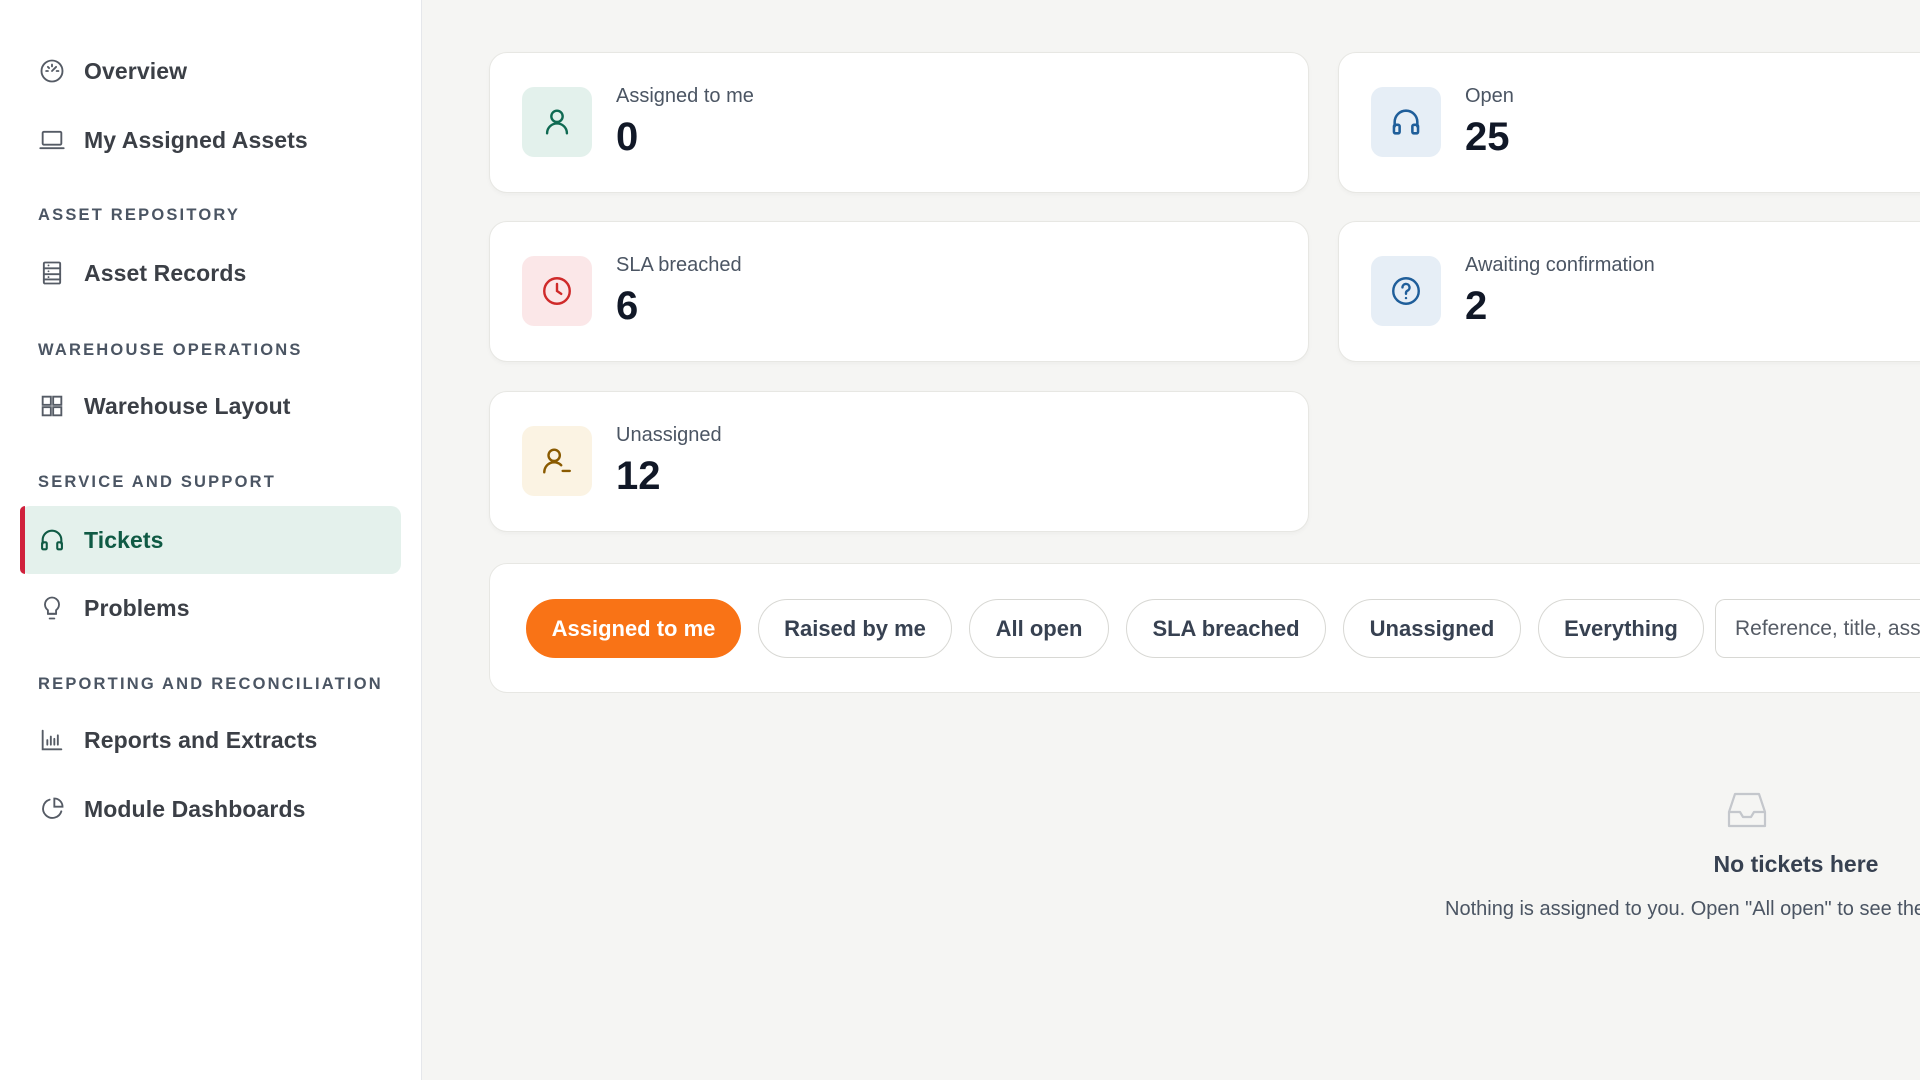 This screenshot has width=1920, height=1080. What do you see at coordinates (136, 70) in the screenshot?
I see `sidebar-item-label: Overview` at bounding box center [136, 70].